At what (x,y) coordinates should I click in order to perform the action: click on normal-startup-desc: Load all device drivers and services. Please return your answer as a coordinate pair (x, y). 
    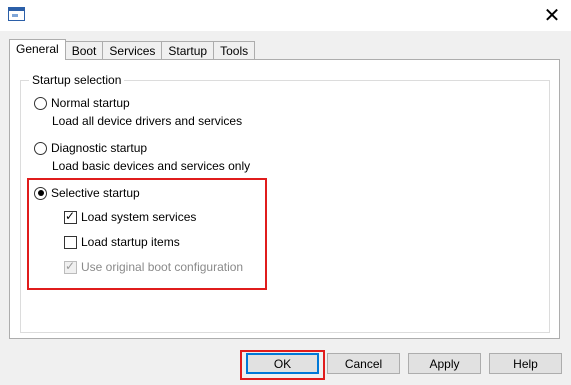
    Looking at the image, I should click on (147, 121).